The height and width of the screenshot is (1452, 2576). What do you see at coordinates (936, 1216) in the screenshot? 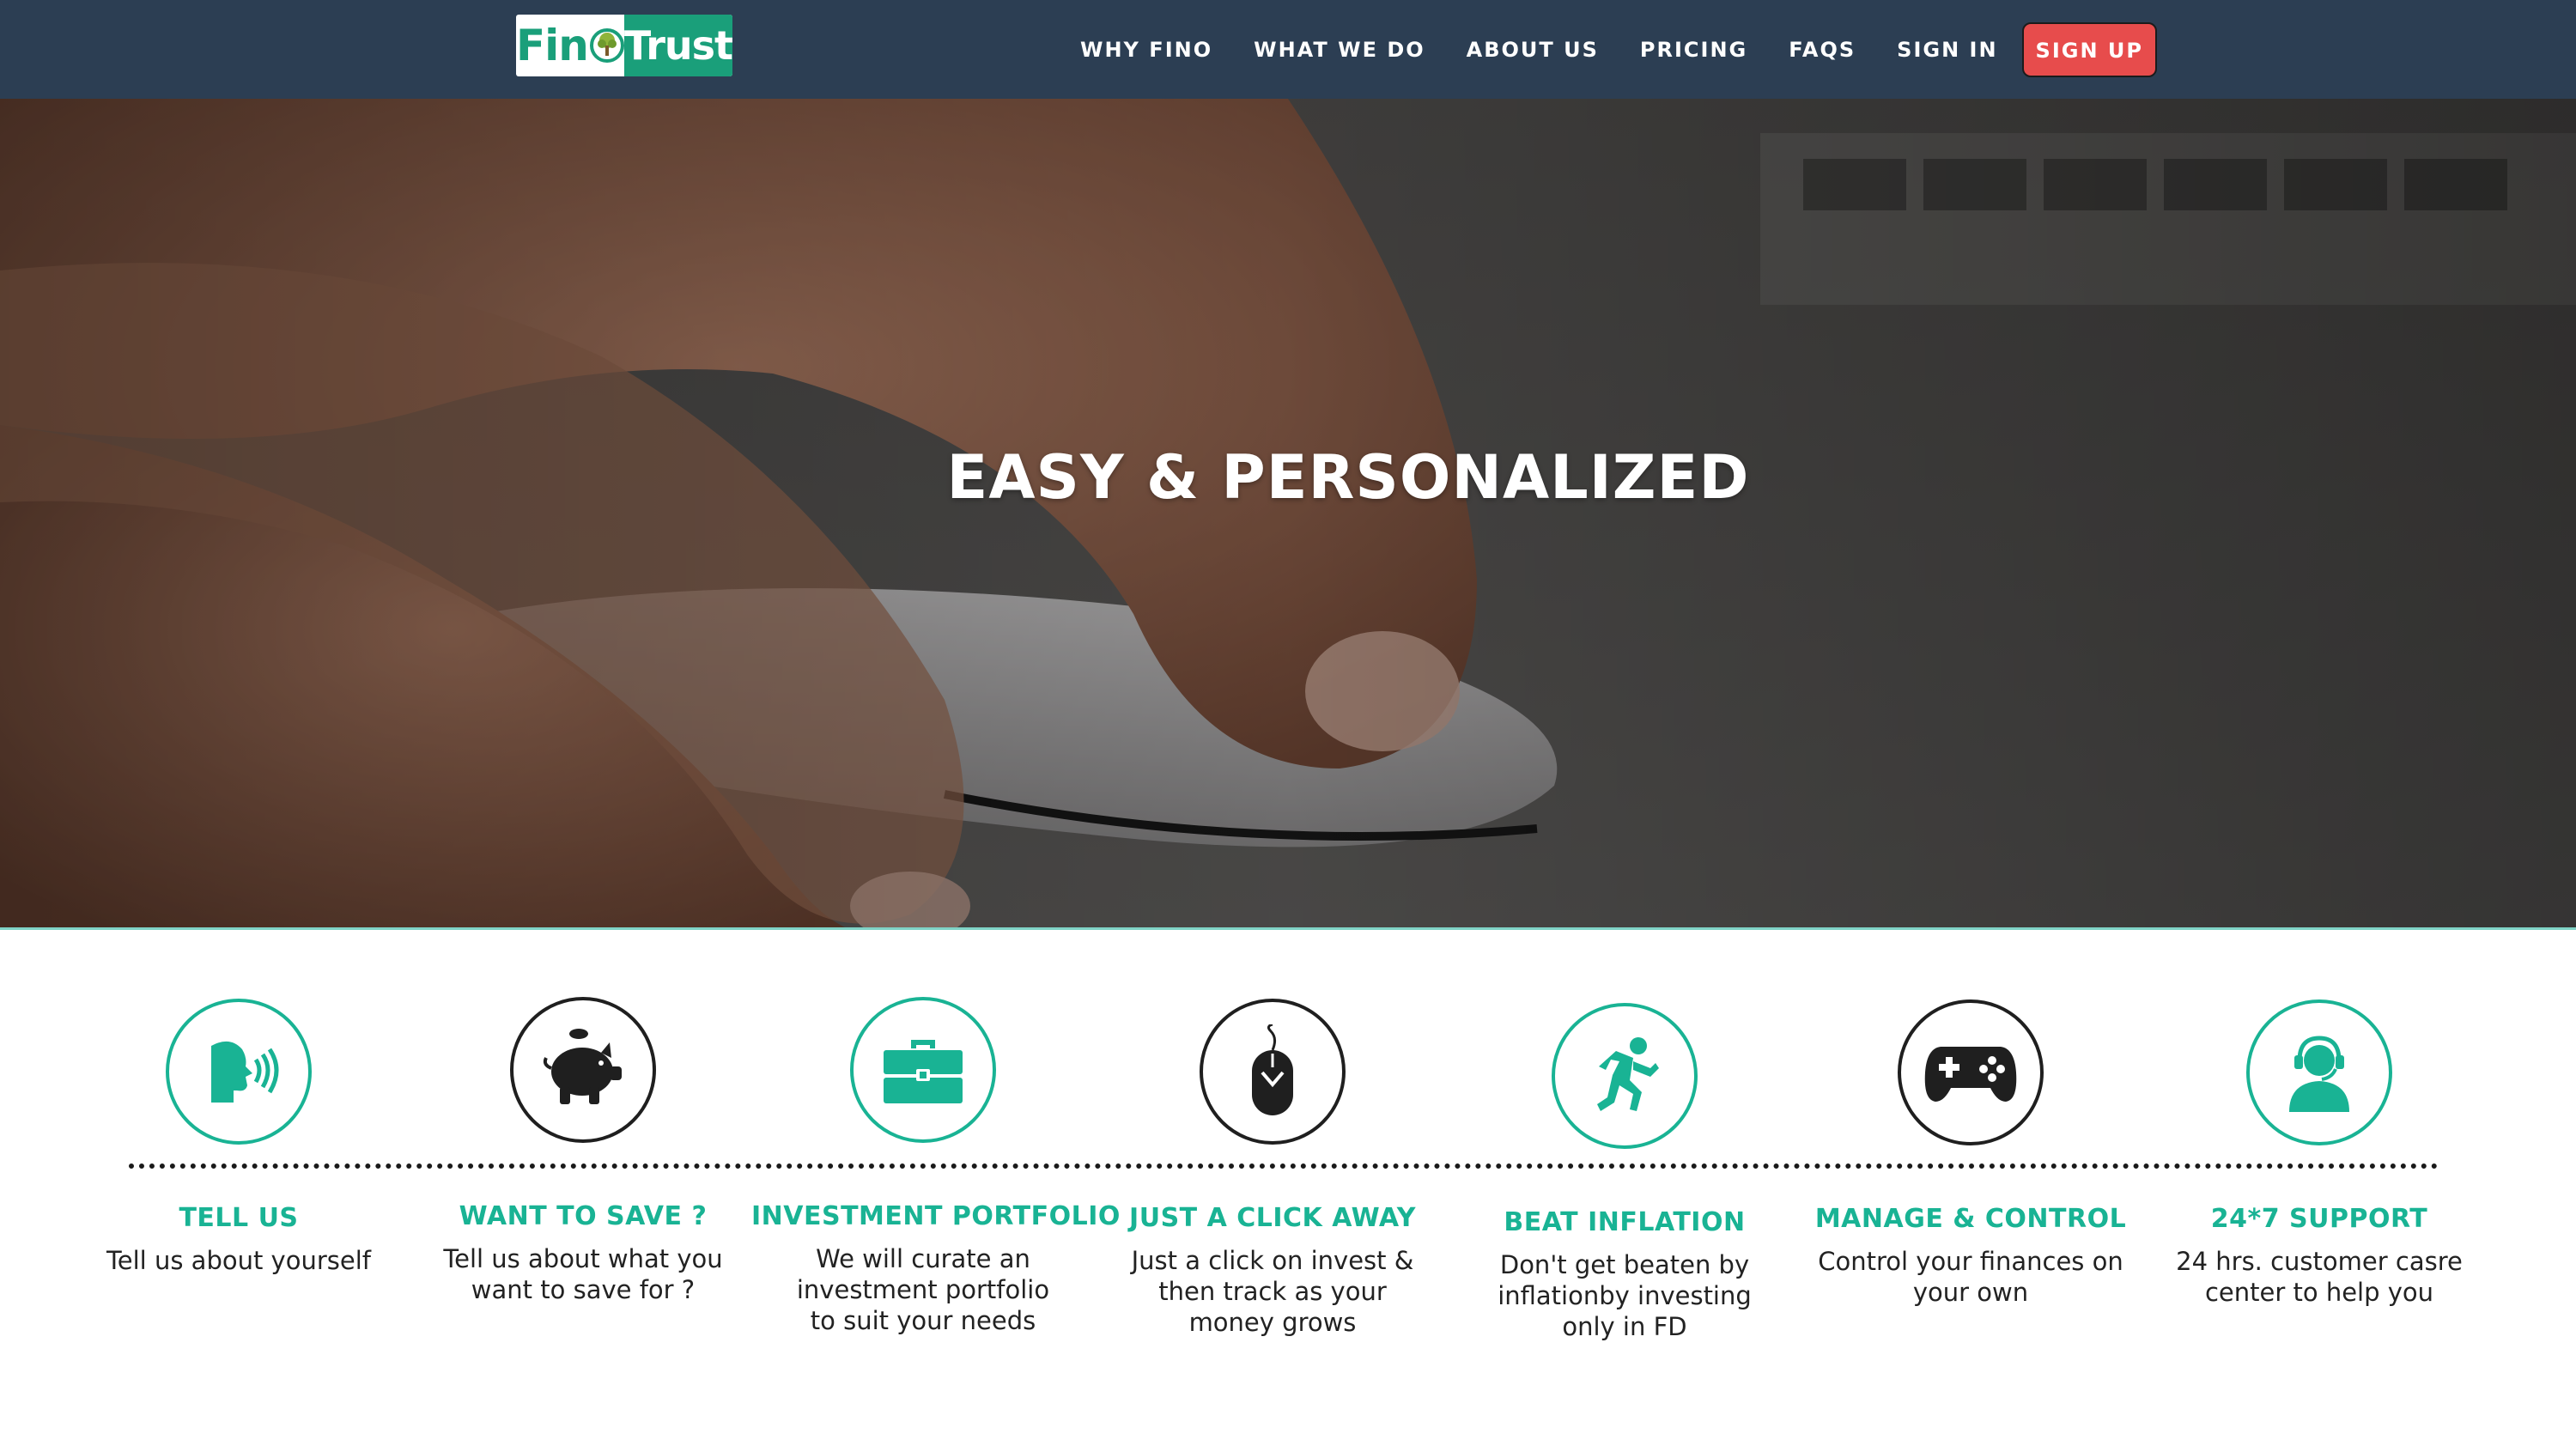
I see `feature-title: INVESTMENT PORTFOLIO` at bounding box center [936, 1216].